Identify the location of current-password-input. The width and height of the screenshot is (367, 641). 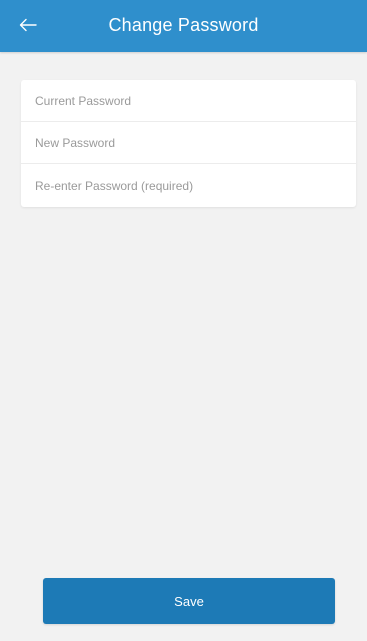
(188, 101).